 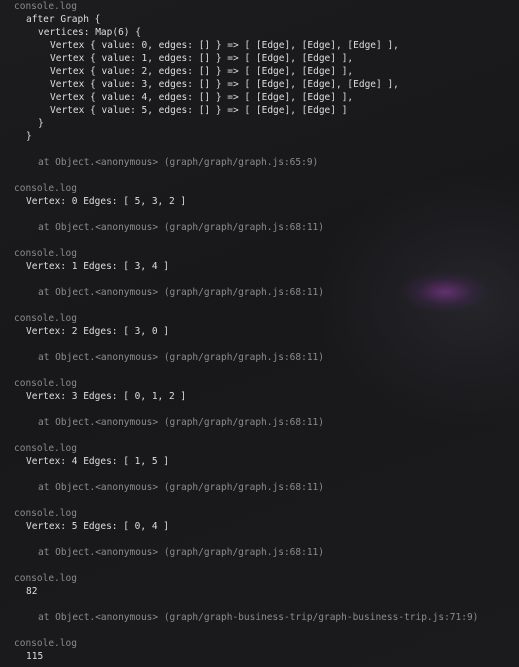 What do you see at coordinates (97, 526) in the screenshot?
I see `vertex-edges-text: Vertex: 5 Edges: [ 0, 4 ]` at bounding box center [97, 526].